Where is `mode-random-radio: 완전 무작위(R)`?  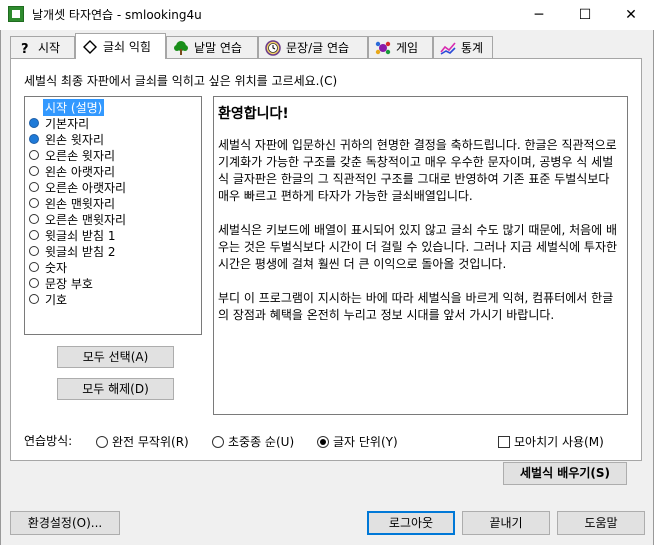
mode-random-radio: 완전 무작위(R) is located at coordinates (142, 441).